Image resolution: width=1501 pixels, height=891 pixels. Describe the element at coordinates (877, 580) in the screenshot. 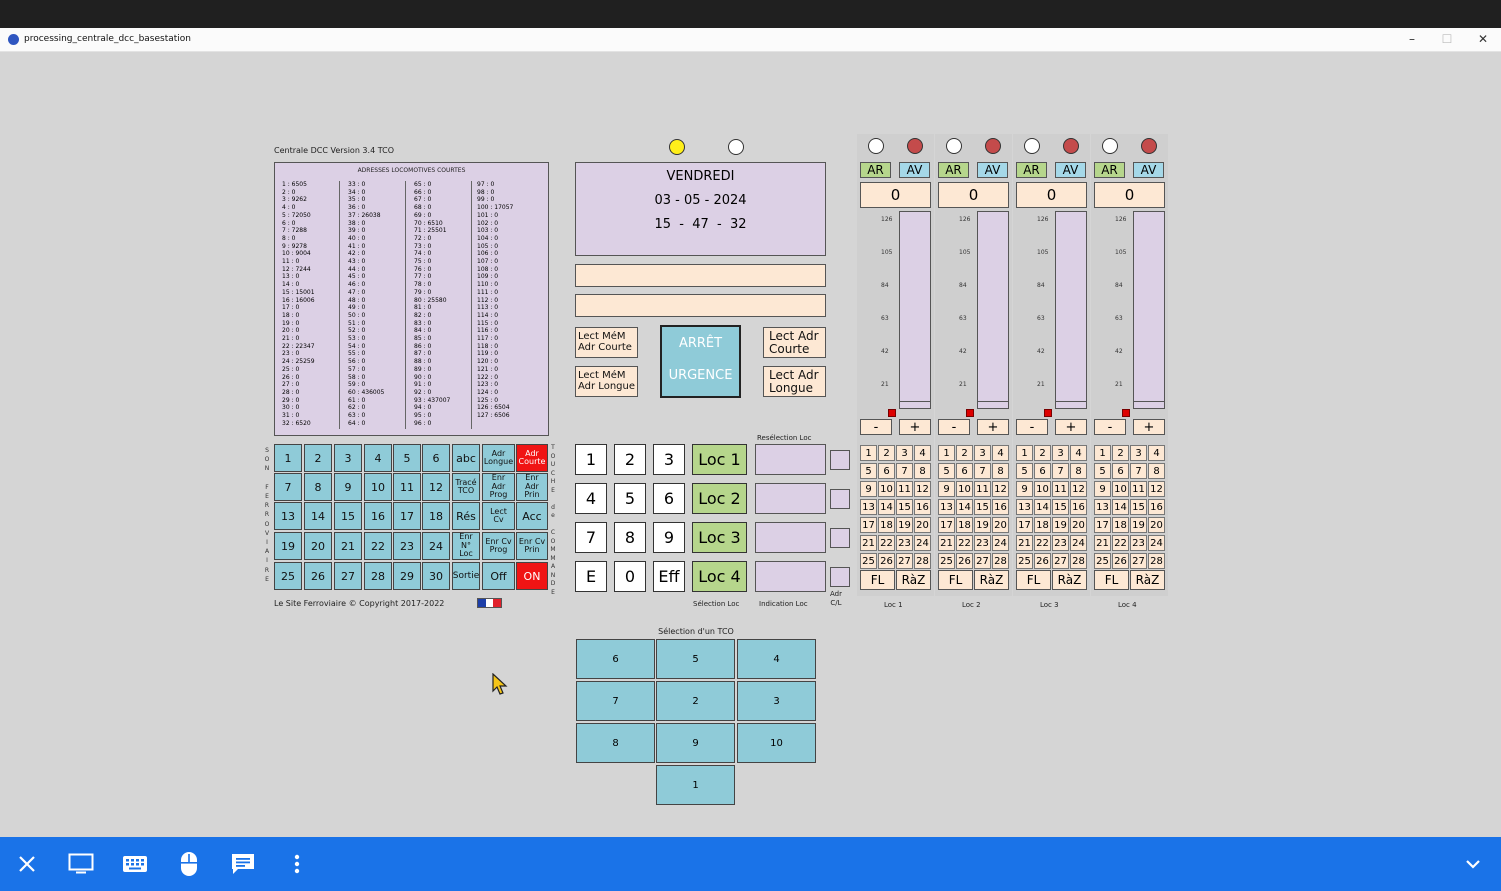

I see `headlight-button: FL` at that location.